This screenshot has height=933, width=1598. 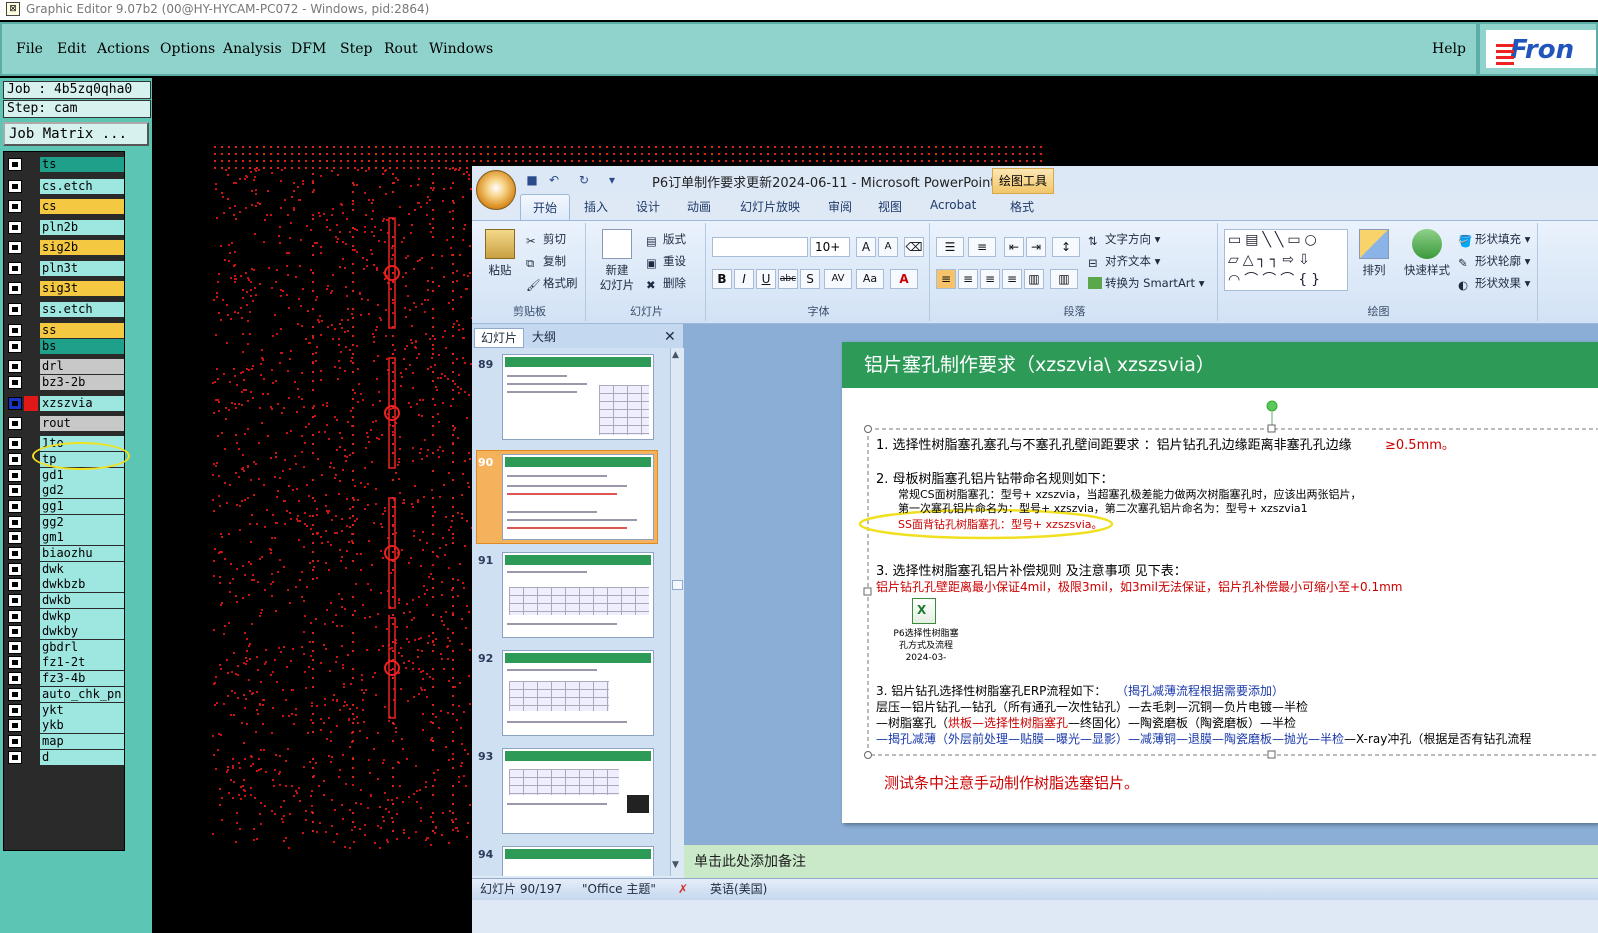 I want to click on layer-row-xzszvia: xzszvia, so click(x=65, y=403).